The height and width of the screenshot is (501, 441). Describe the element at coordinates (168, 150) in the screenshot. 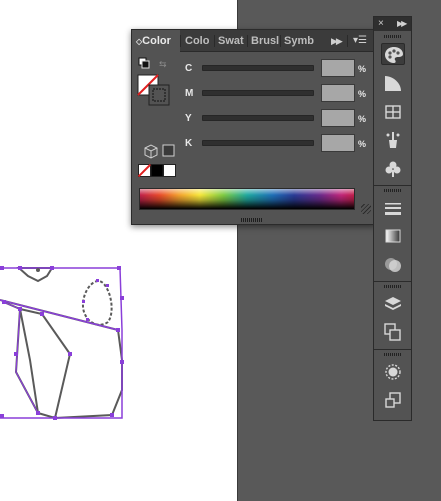

I see `web-safe-swatch` at that location.